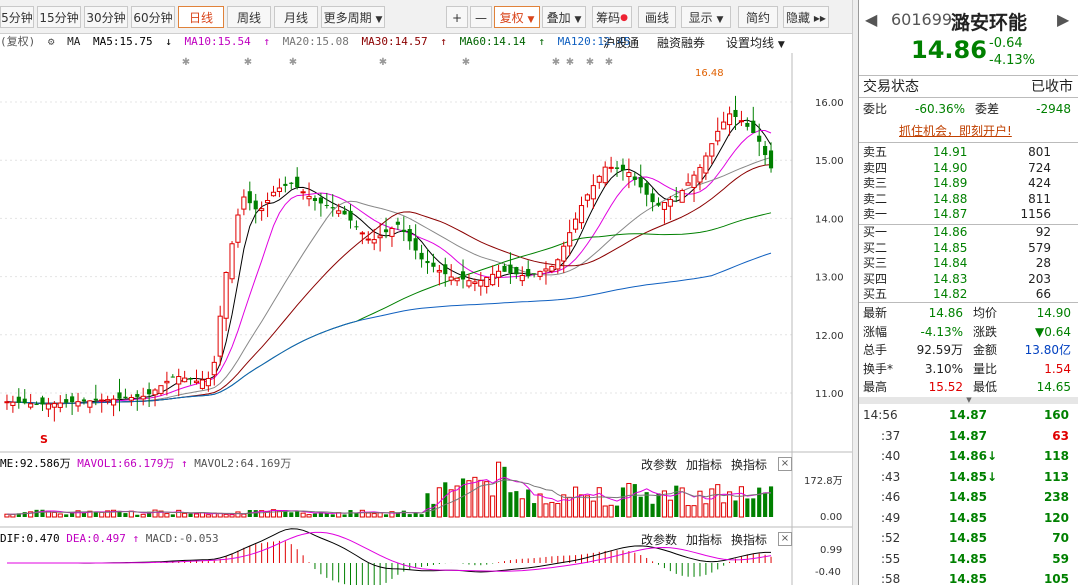  I want to click on draw-line-button: 画线, so click(657, 17).